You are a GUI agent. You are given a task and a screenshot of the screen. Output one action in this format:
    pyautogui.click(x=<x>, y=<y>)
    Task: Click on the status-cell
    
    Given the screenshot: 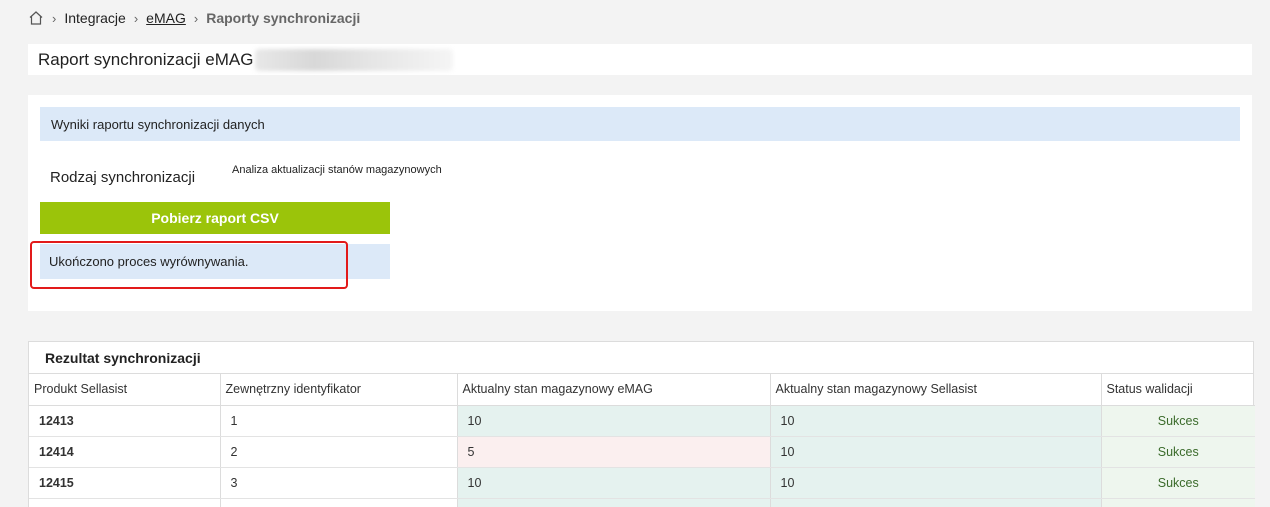 What is the action you would take?
    pyautogui.click(x=1178, y=502)
    